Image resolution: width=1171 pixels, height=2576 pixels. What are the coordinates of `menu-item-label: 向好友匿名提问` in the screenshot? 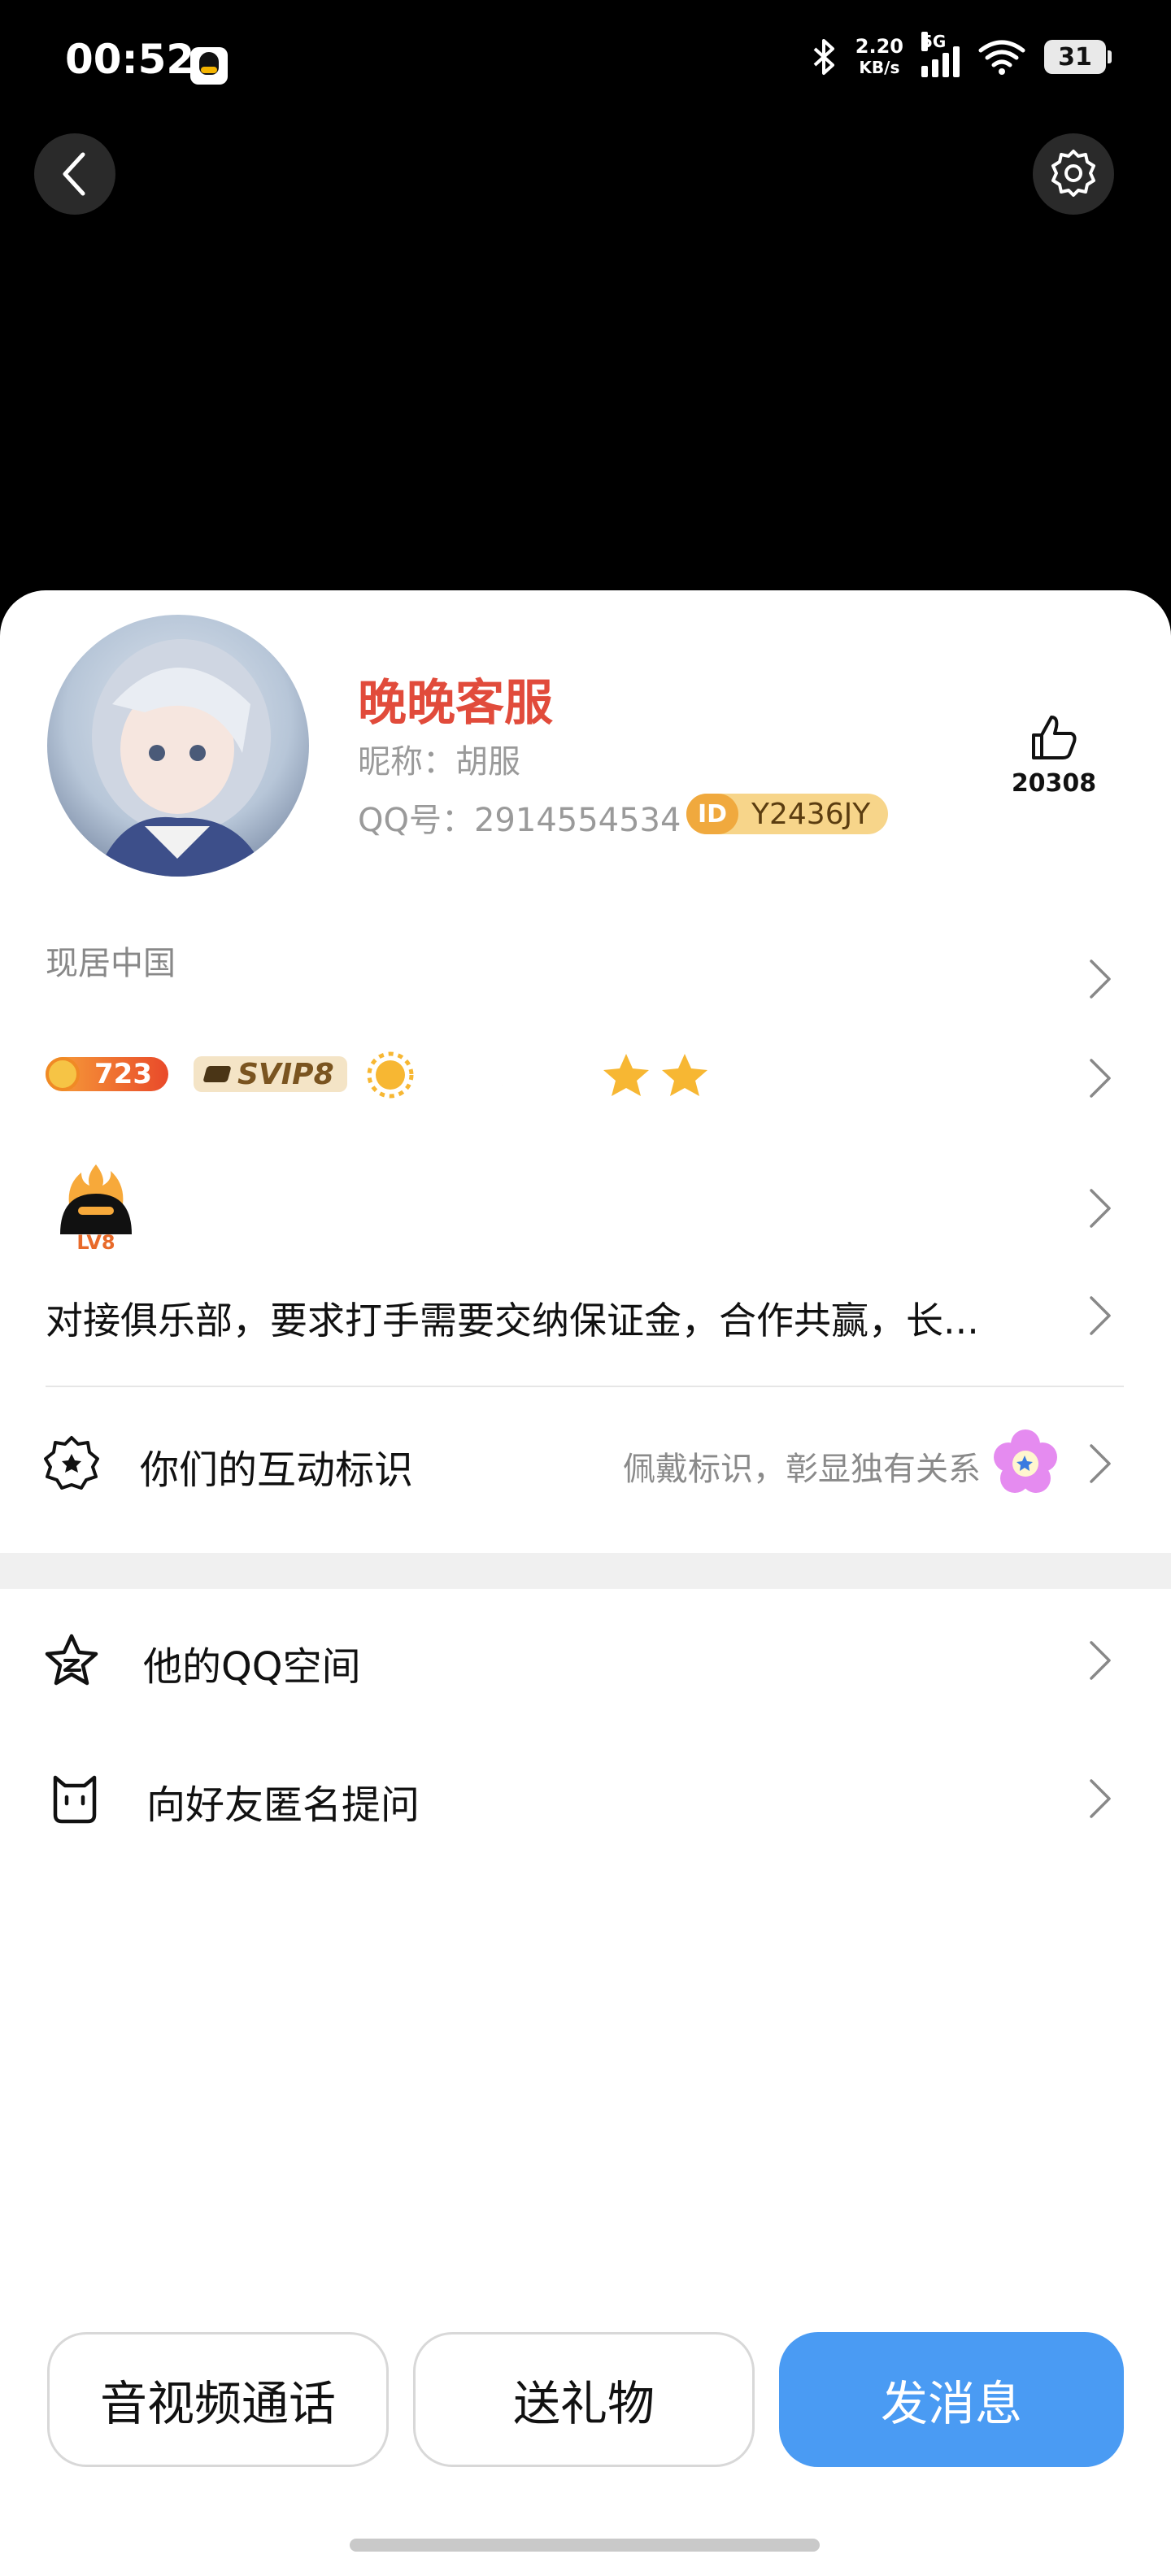 It's located at (283, 1805).